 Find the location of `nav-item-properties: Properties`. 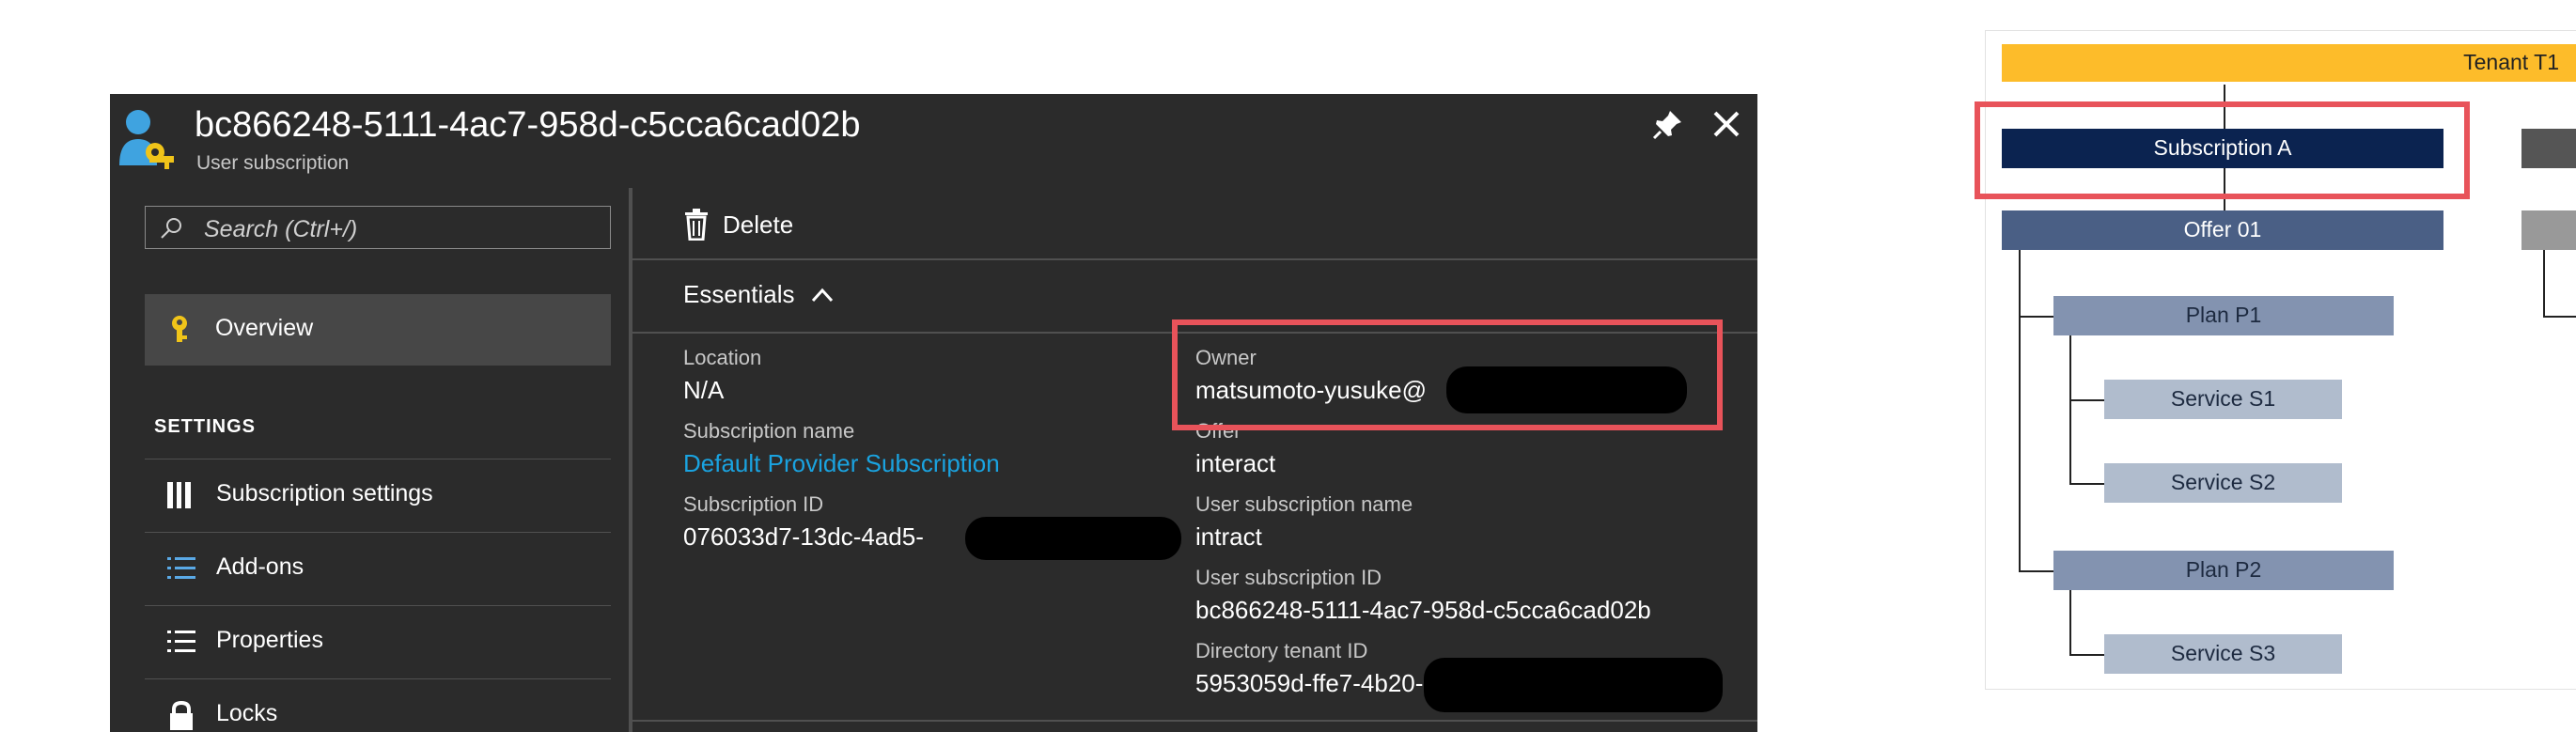

nav-item-properties: Properties is located at coordinates (378, 641).